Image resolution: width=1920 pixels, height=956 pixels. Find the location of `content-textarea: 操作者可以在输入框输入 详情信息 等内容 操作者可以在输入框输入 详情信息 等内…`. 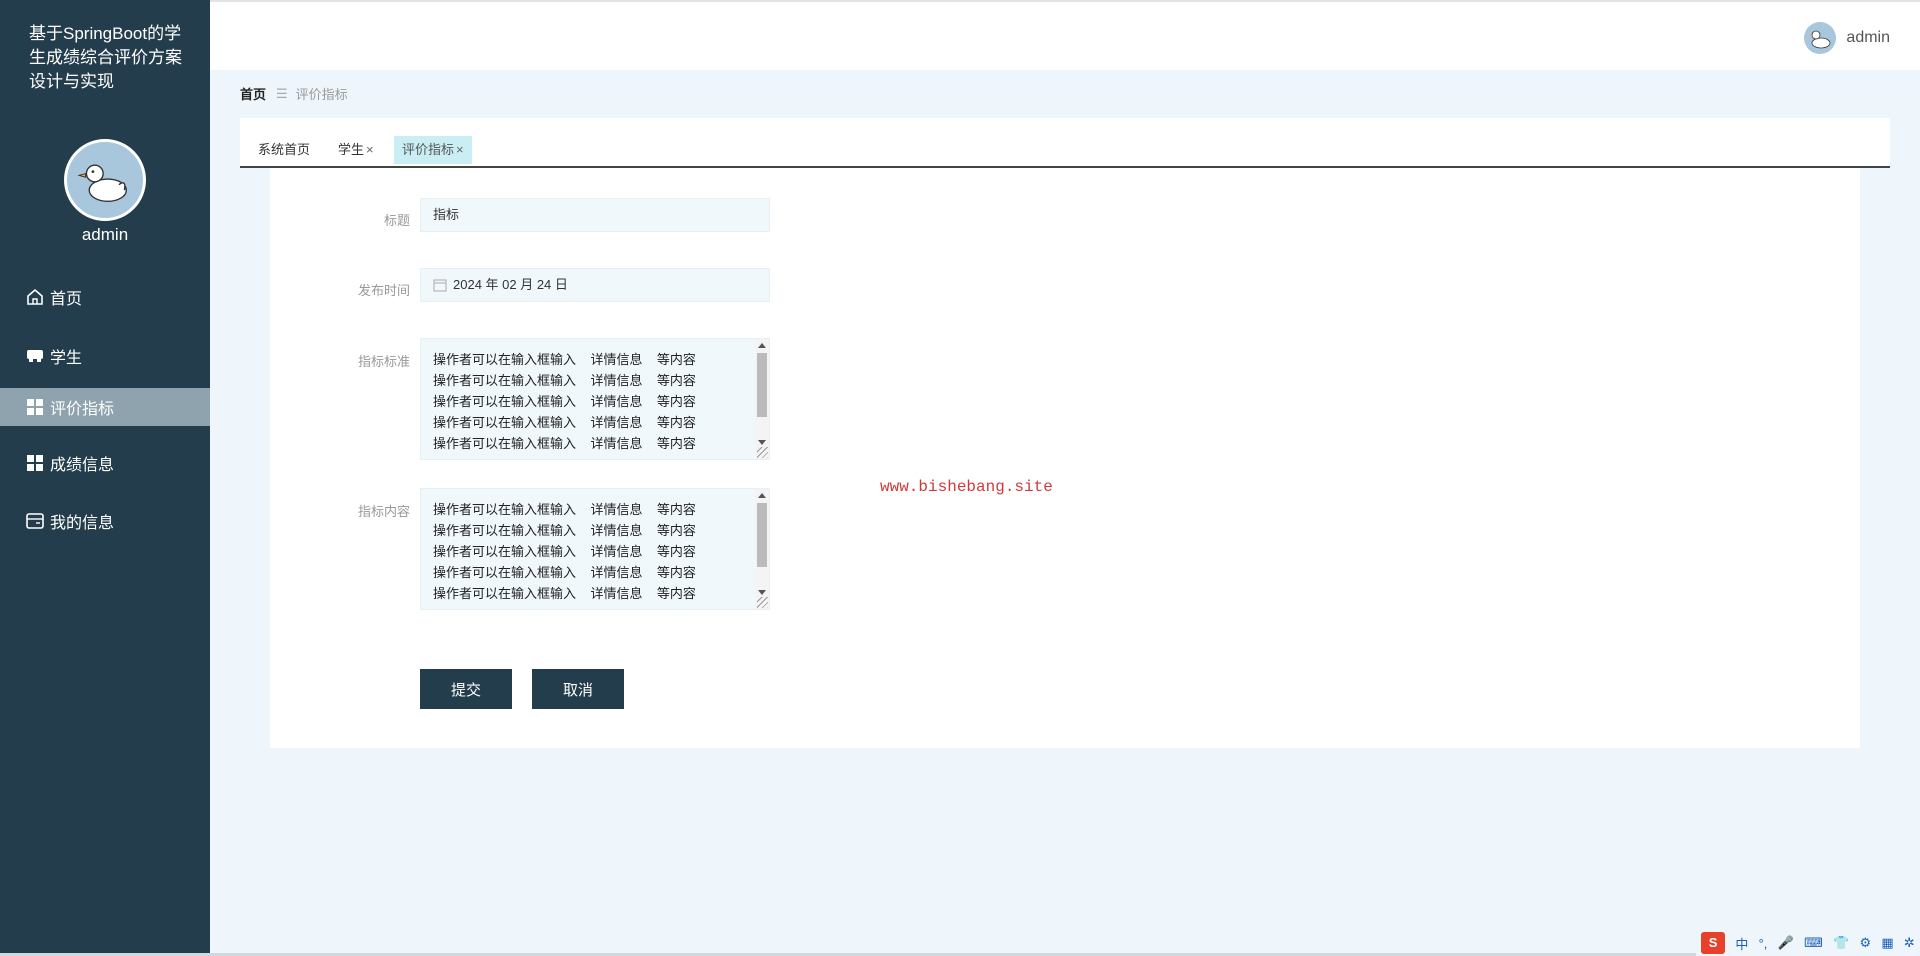

content-textarea: 操作者可以在输入框输入 详情信息 等内容 操作者可以在输入框输入 详情信息 等内… is located at coordinates (595, 549).